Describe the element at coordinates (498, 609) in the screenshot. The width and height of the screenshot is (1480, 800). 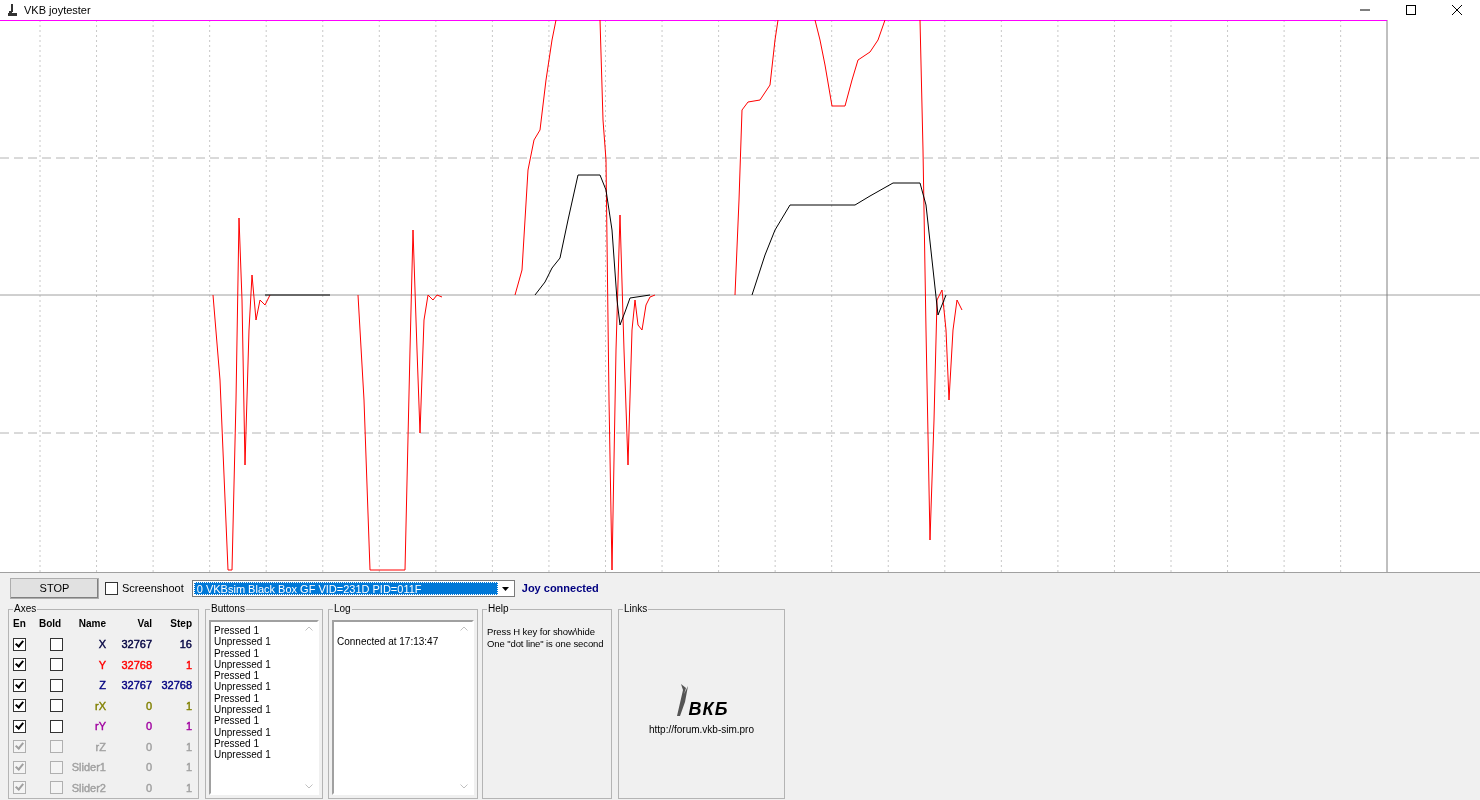
I see `group-title: Help` at that location.